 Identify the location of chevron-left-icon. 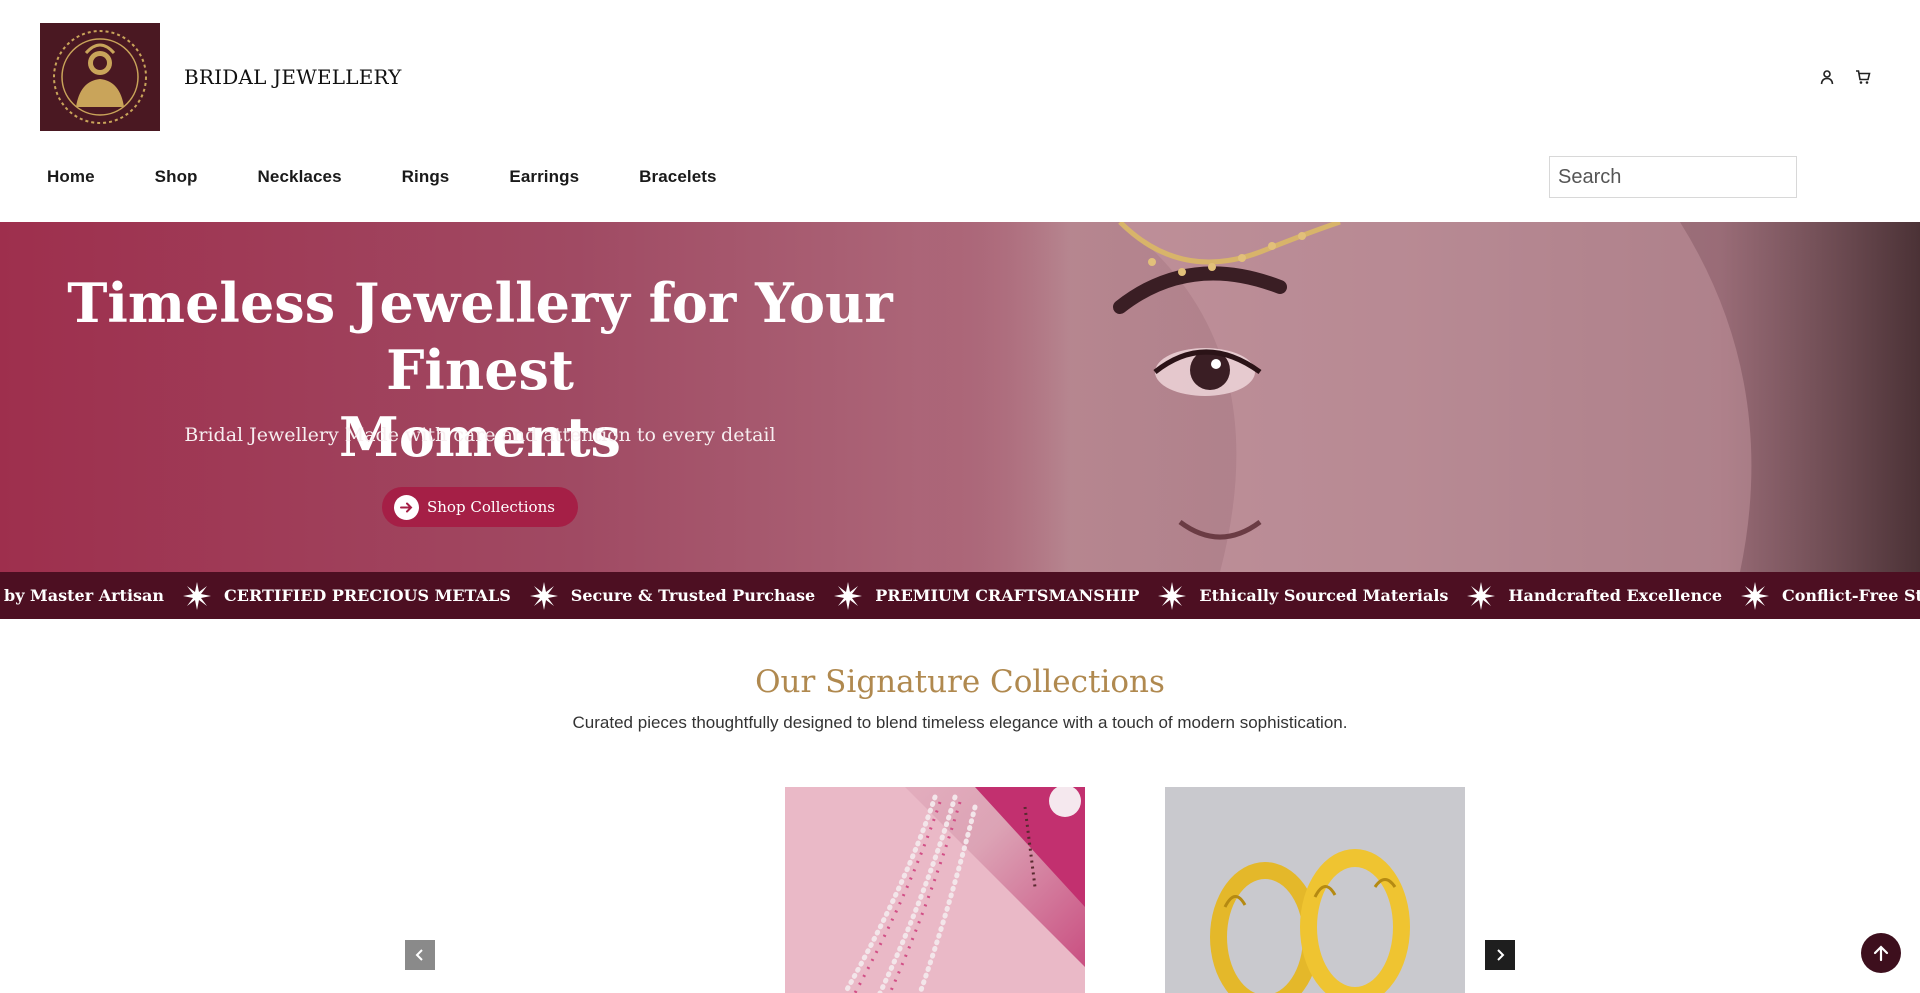
(419, 955).